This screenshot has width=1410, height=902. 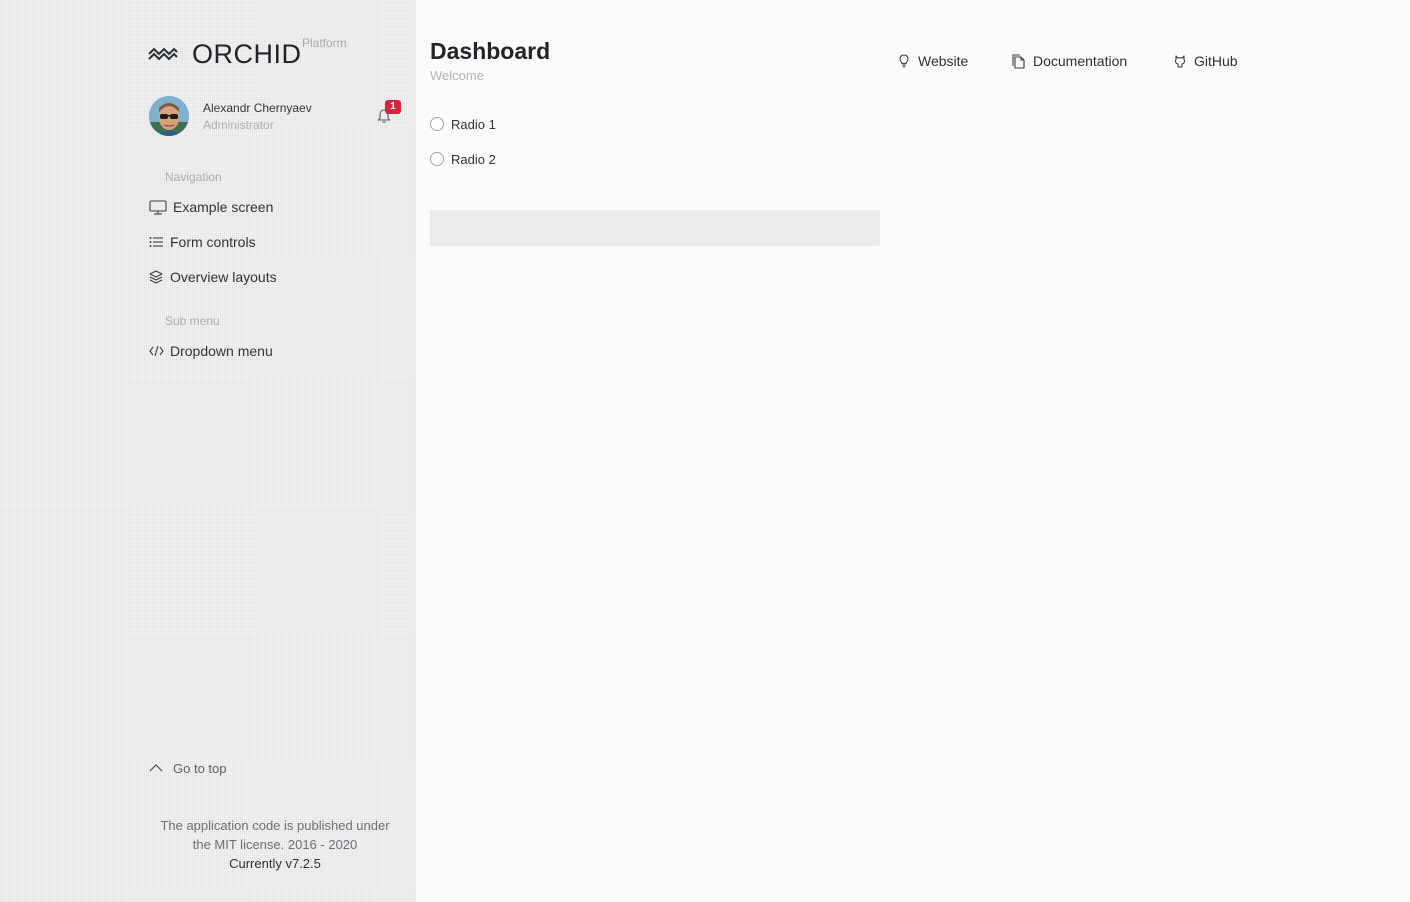 I want to click on sidebar-item-form-controls: Form controls, so click(x=202, y=242).